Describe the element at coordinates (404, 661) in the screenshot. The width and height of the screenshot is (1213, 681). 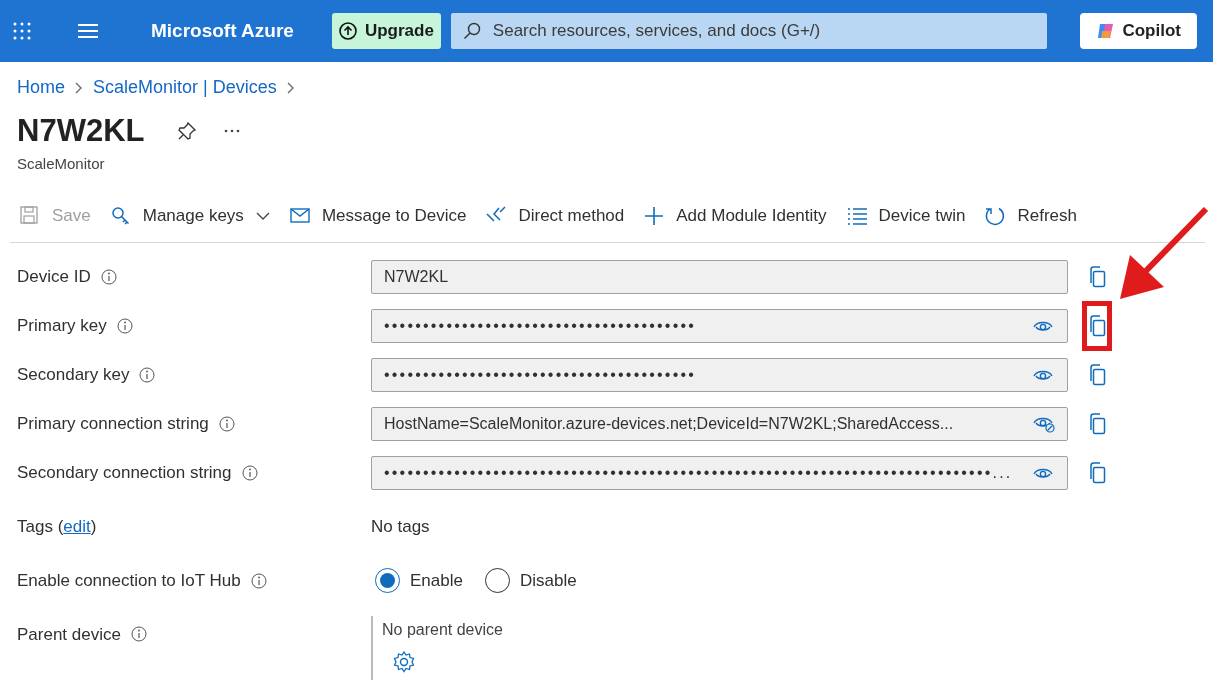
I see `gear-icon` at that location.